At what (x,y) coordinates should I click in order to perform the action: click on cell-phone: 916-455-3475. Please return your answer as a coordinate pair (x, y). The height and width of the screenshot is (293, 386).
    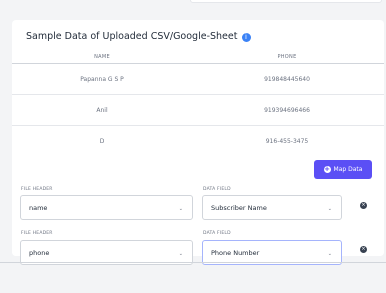
    Looking at the image, I should click on (287, 141).